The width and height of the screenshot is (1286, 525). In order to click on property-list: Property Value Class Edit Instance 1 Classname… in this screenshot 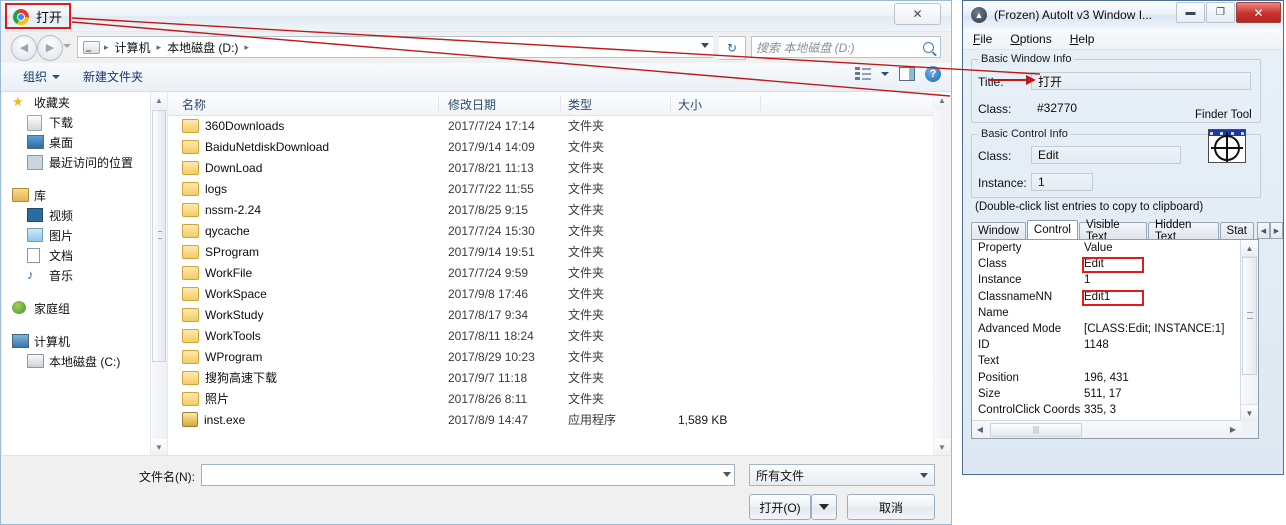, I will do `click(1106, 330)`.